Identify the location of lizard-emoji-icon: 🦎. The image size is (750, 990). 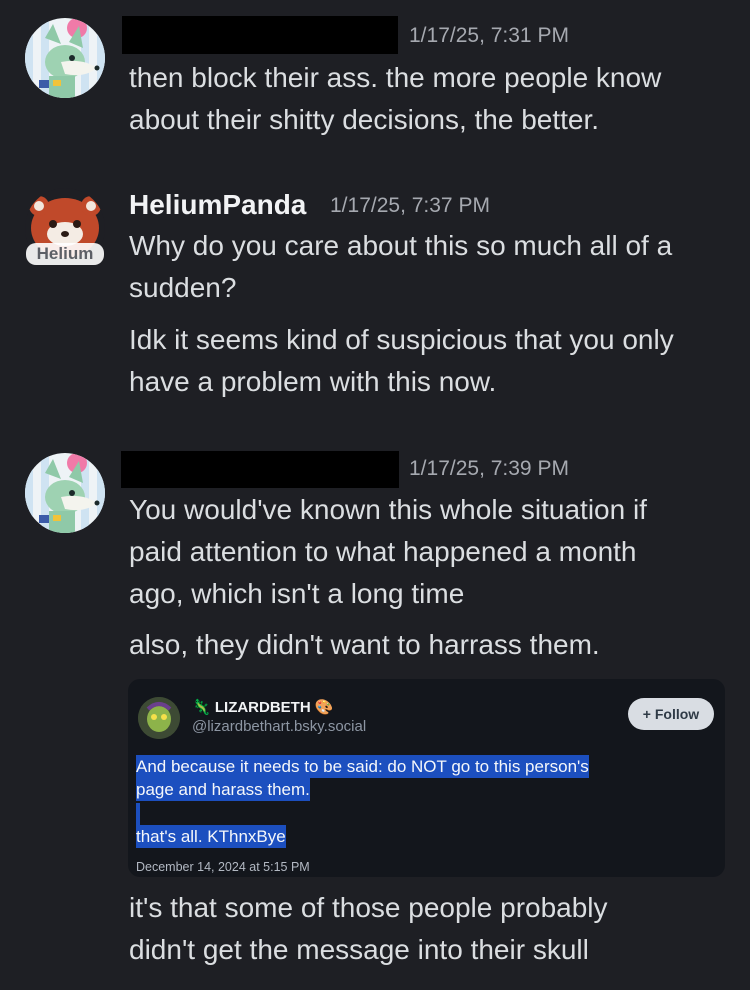
(201, 707).